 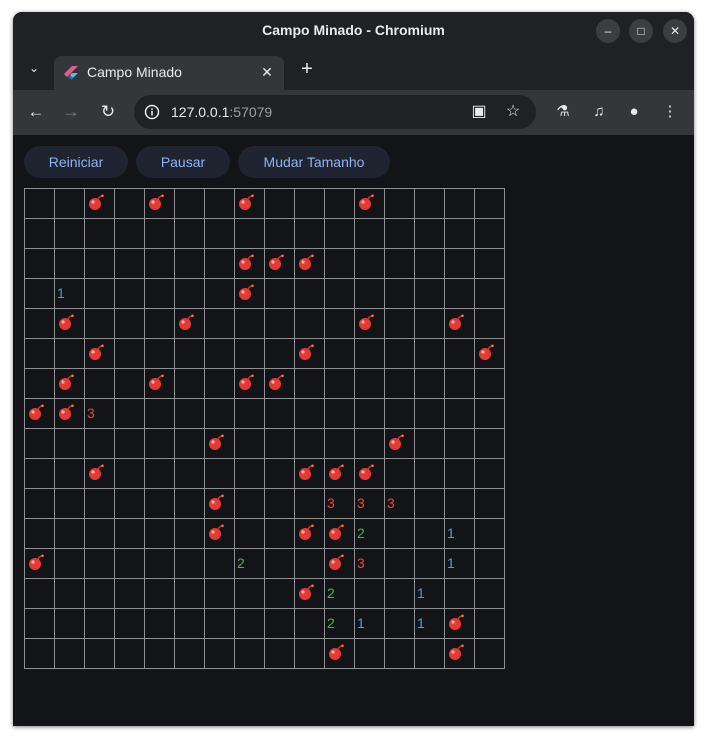 I want to click on menu-kebab-icon: ⋮, so click(x=670, y=112).